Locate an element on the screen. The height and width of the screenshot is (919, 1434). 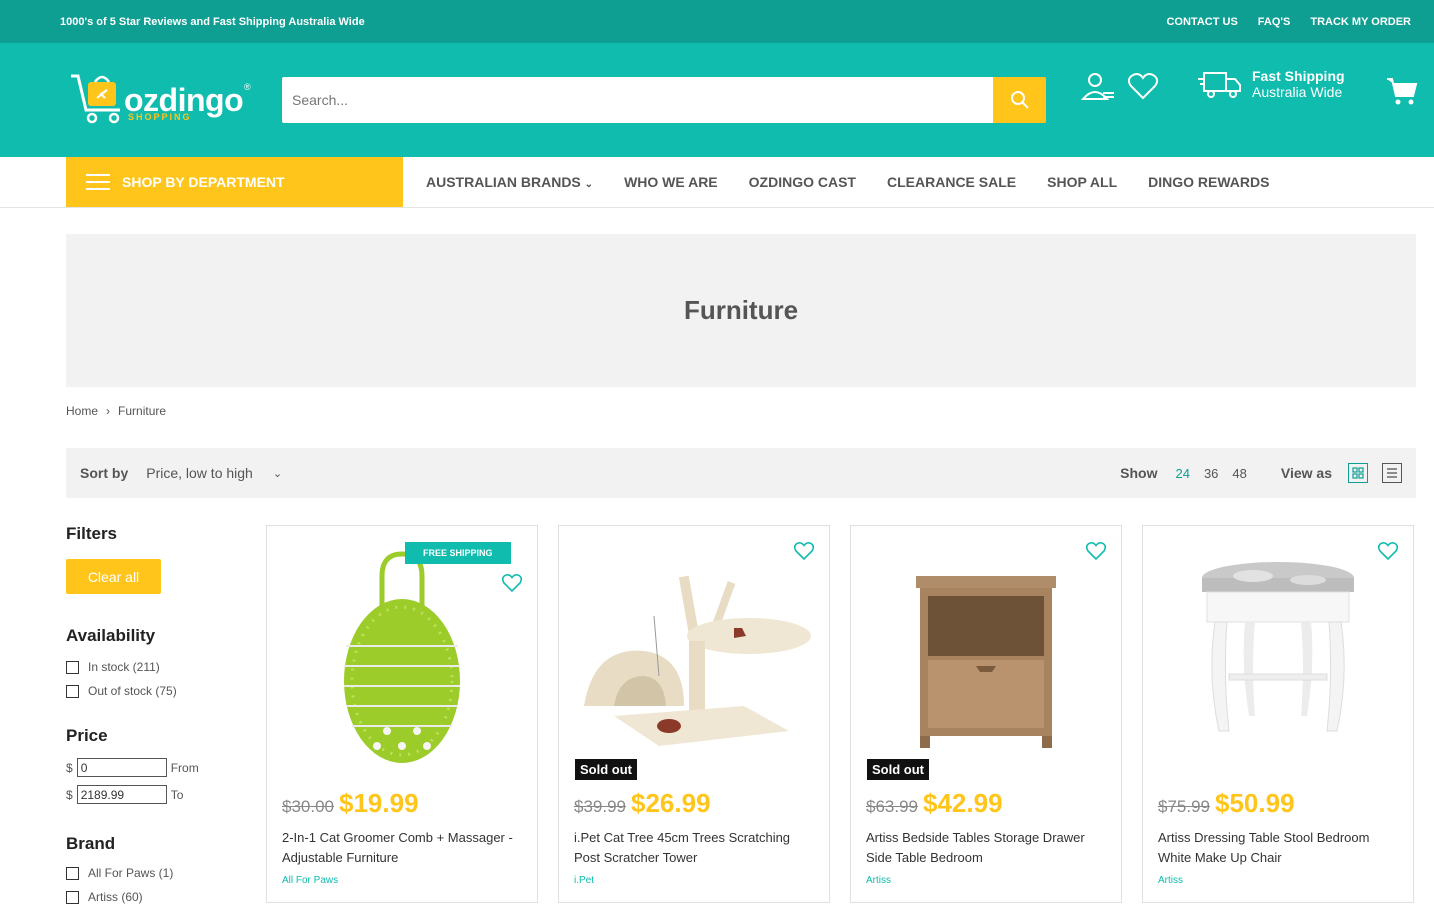
bedside-table-image is located at coordinates (986, 662).